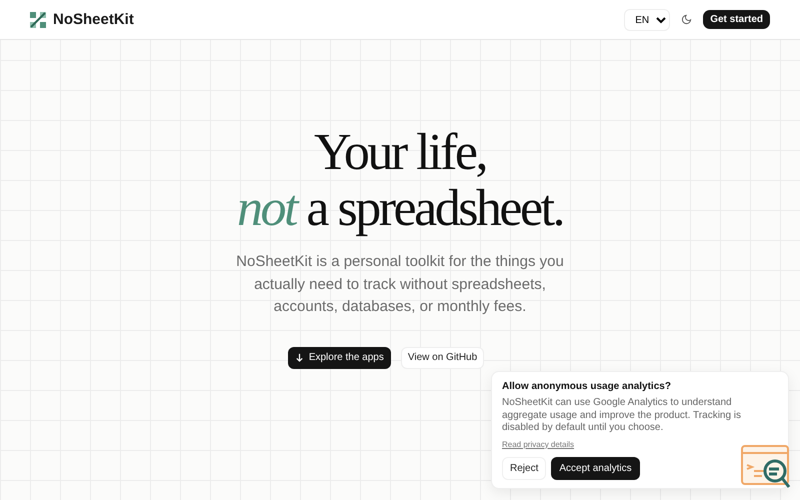 This screenshot has width=800, height=500. Describe the element at coordinates (686, 19) in the screenshot. I see `moon-icon` at that location.